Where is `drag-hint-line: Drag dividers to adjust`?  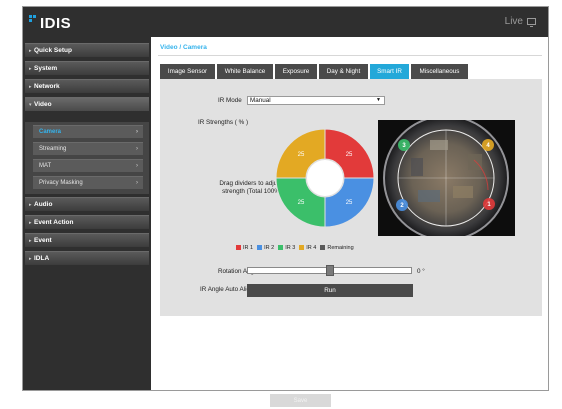
drag-hint-line: Drag dividers to adjust is located at coordinates (250, 183).